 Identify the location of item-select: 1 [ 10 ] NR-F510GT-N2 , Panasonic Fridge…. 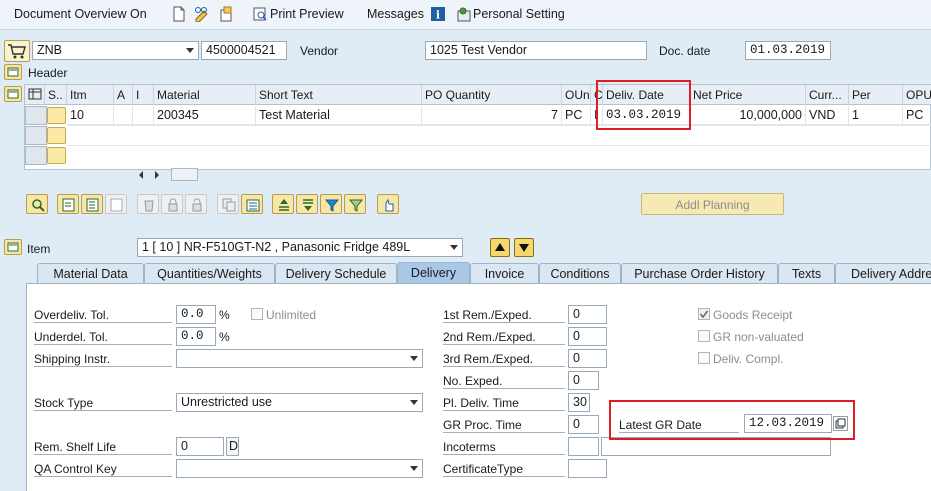
(300, 247).